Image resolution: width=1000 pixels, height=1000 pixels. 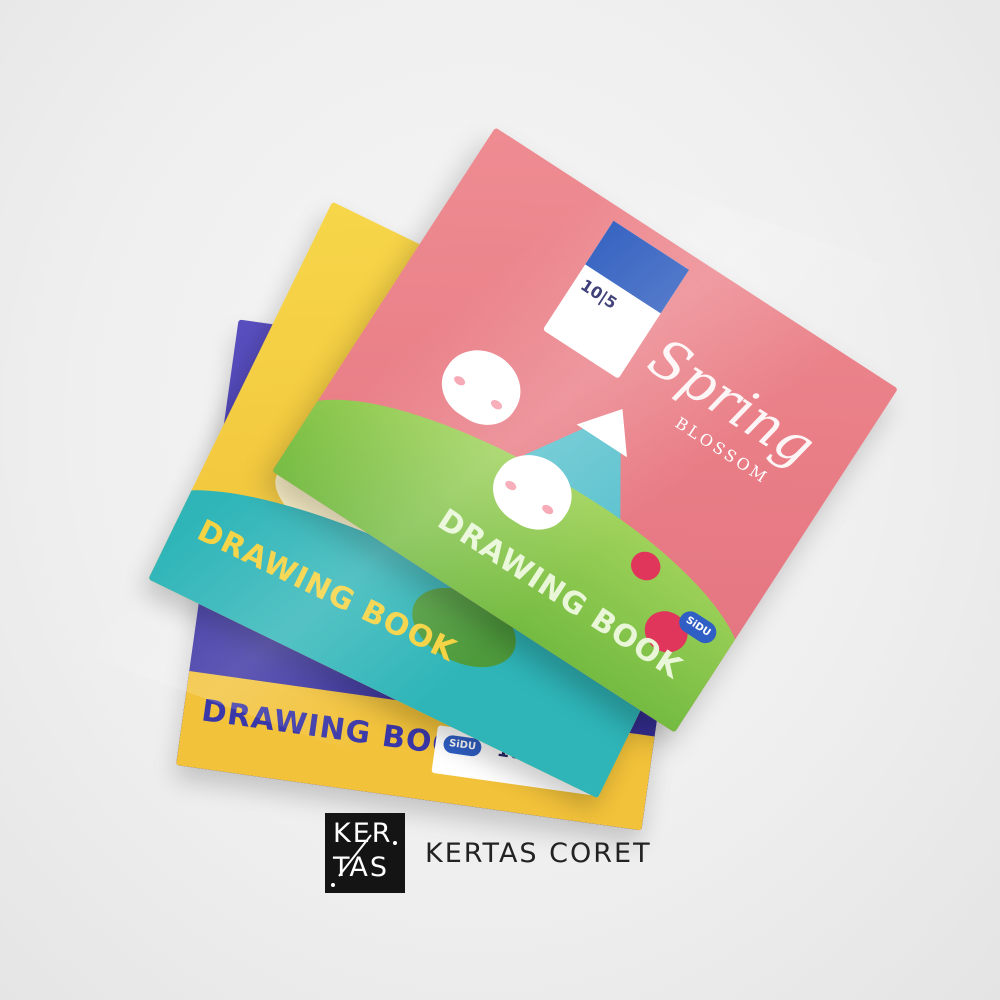 I want to click on kertas-logo: KER TAS, so click(x=365, y=853).